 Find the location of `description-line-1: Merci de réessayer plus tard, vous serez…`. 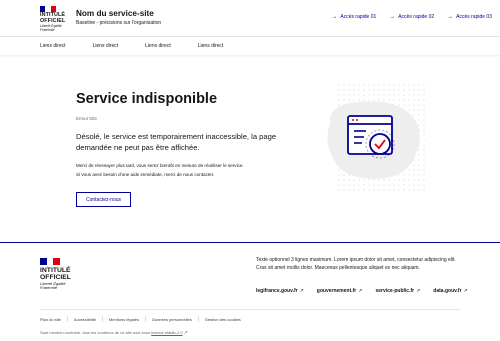

description-line-1: Merci de réessayer plus tard, vous serez… is located at coordinates (160, 165).